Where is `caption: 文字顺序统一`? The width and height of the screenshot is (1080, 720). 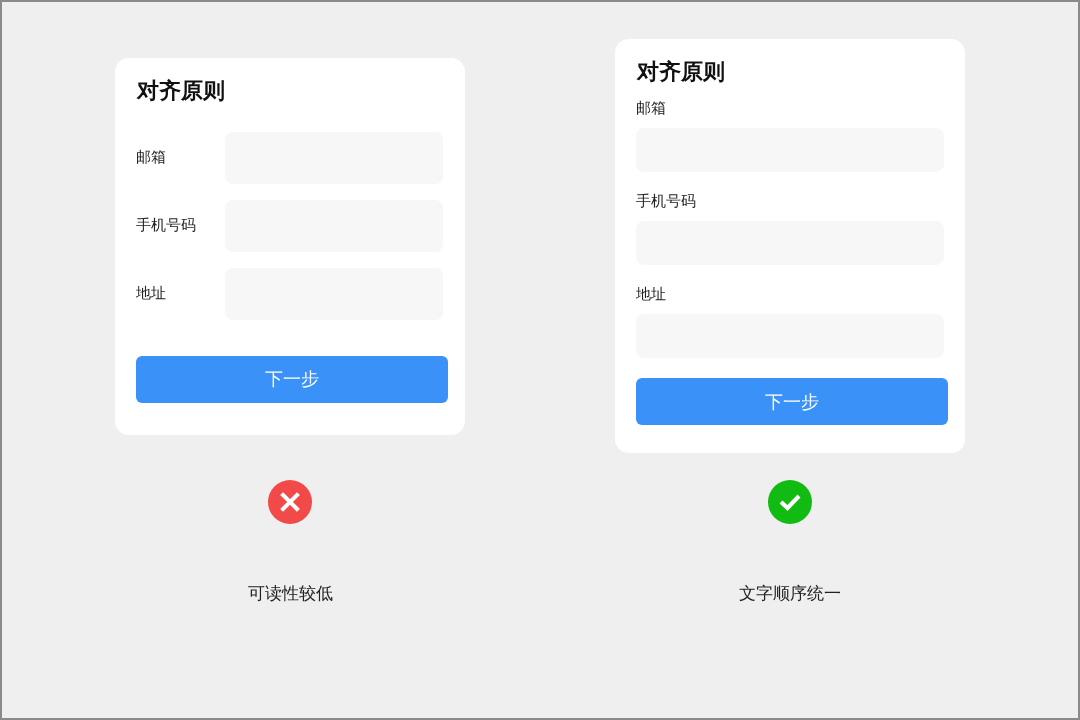
caption: 文字顺序统一 is located at coordinates (790, 593).